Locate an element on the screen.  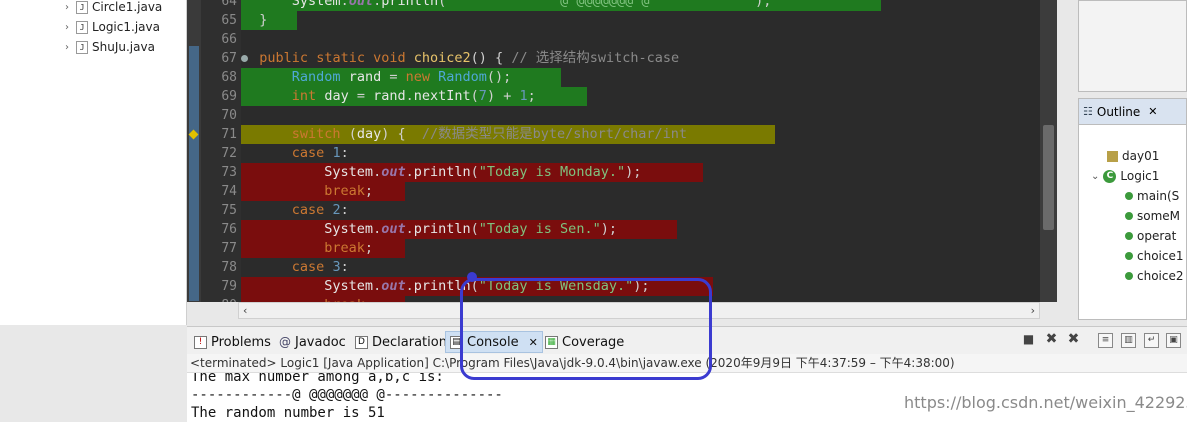
code-line: Random rand = new Random(); is located at coordinates (649, 77).